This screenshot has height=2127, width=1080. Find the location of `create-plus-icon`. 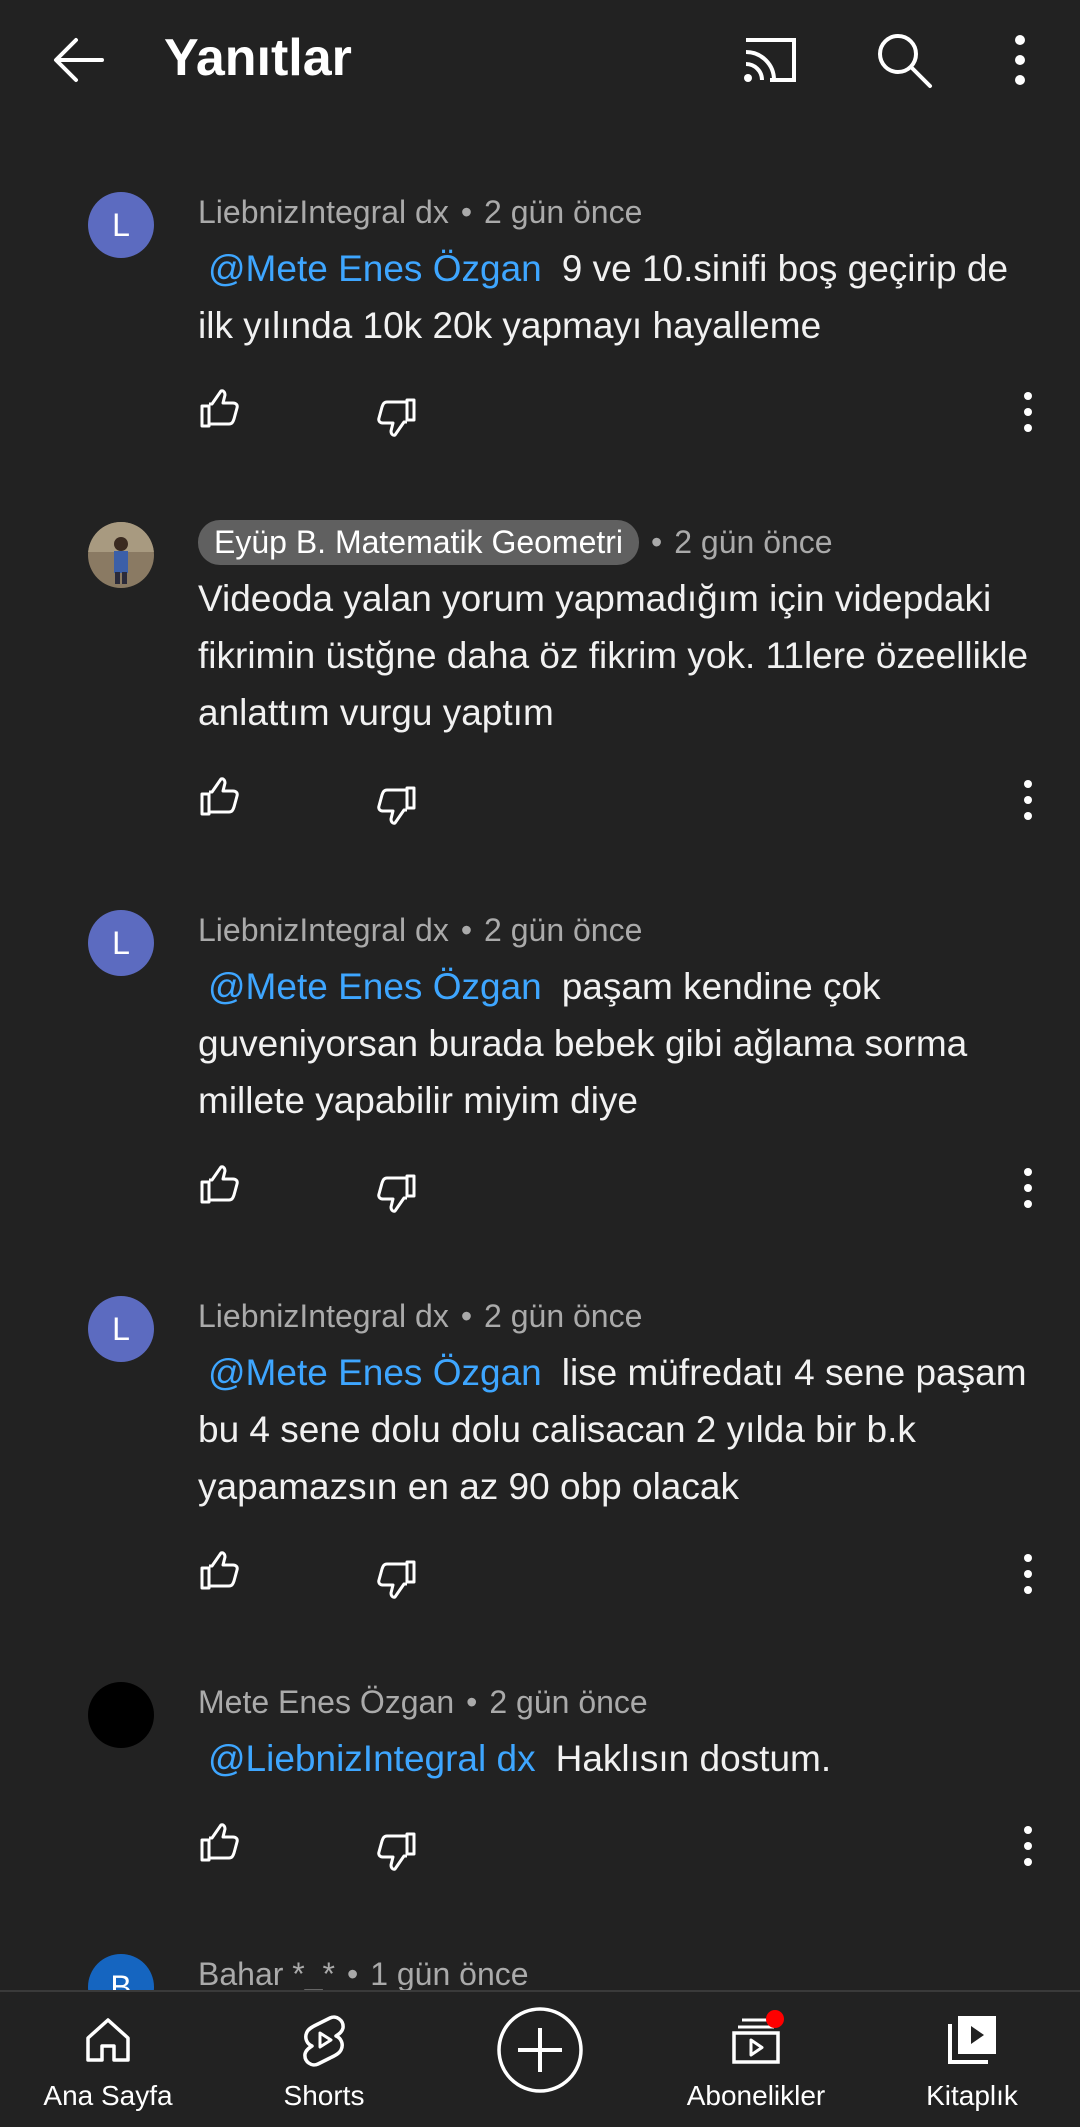

create-plus-icon is located at coordinates (540, 2050).